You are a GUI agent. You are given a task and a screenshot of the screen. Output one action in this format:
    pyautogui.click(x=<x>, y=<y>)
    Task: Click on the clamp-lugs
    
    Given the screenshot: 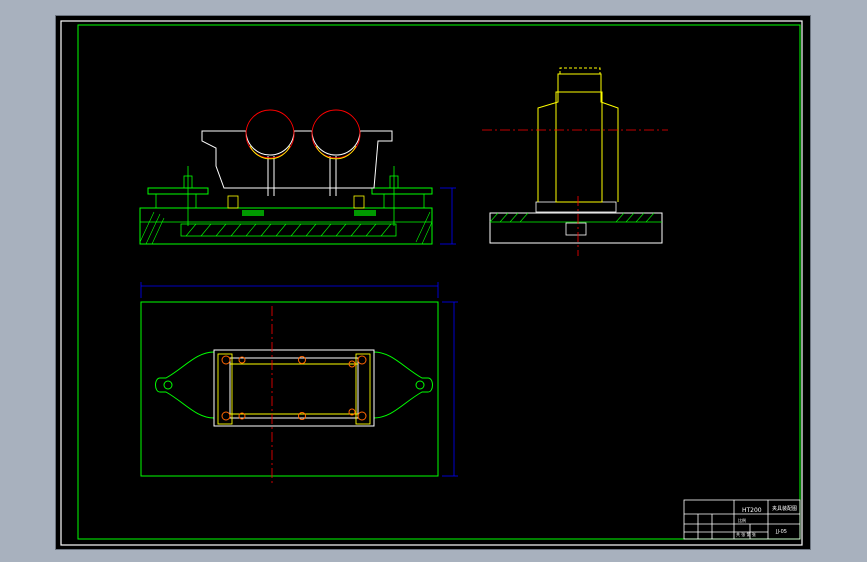 What is the action you would take?
    pyautogui.click(x=294, y=385)
    